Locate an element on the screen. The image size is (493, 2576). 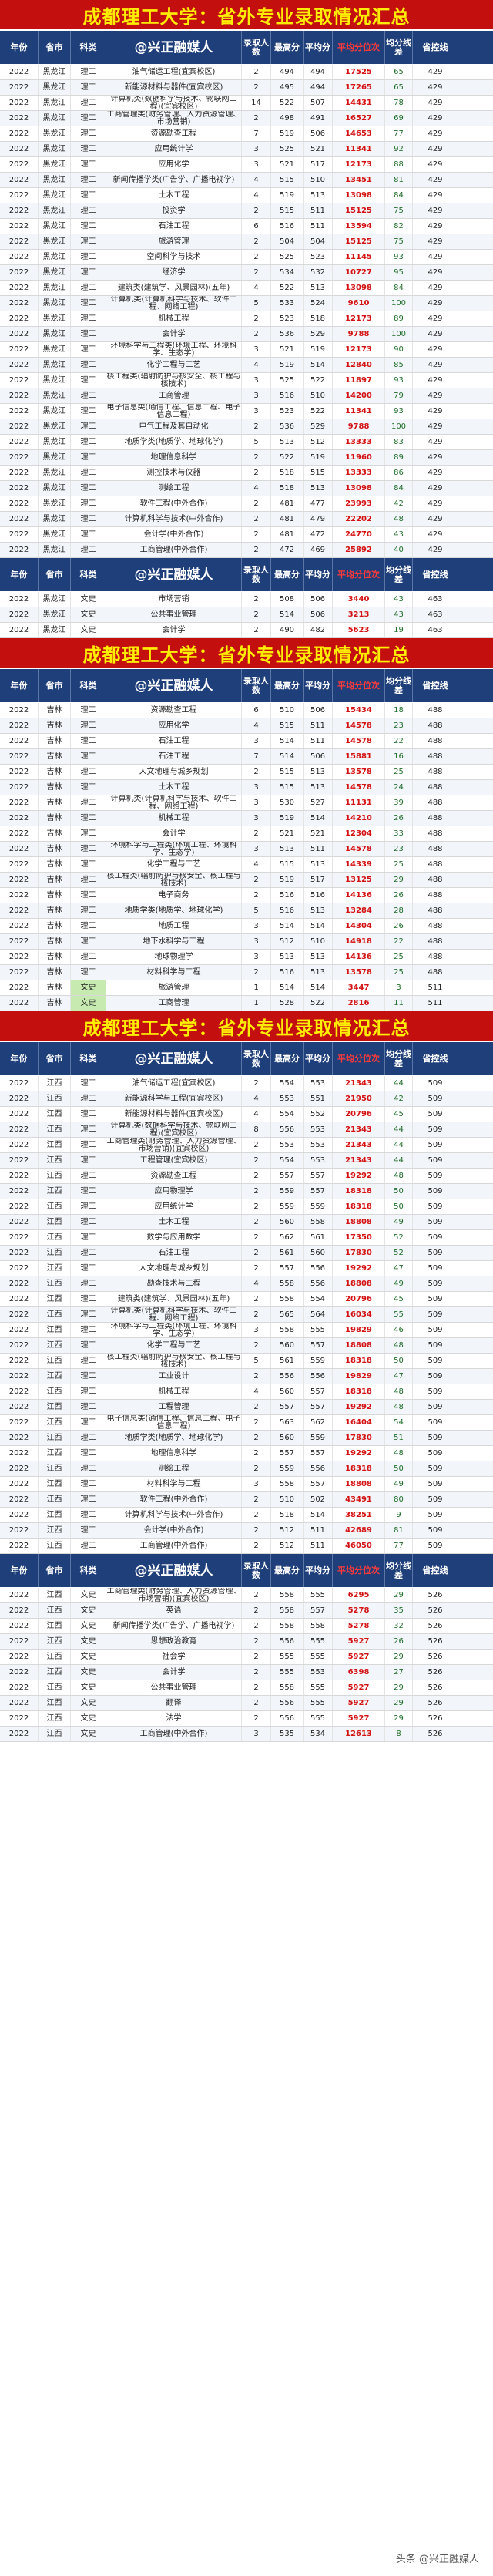
table-cell: 24 is located at coordinates (399, 787).